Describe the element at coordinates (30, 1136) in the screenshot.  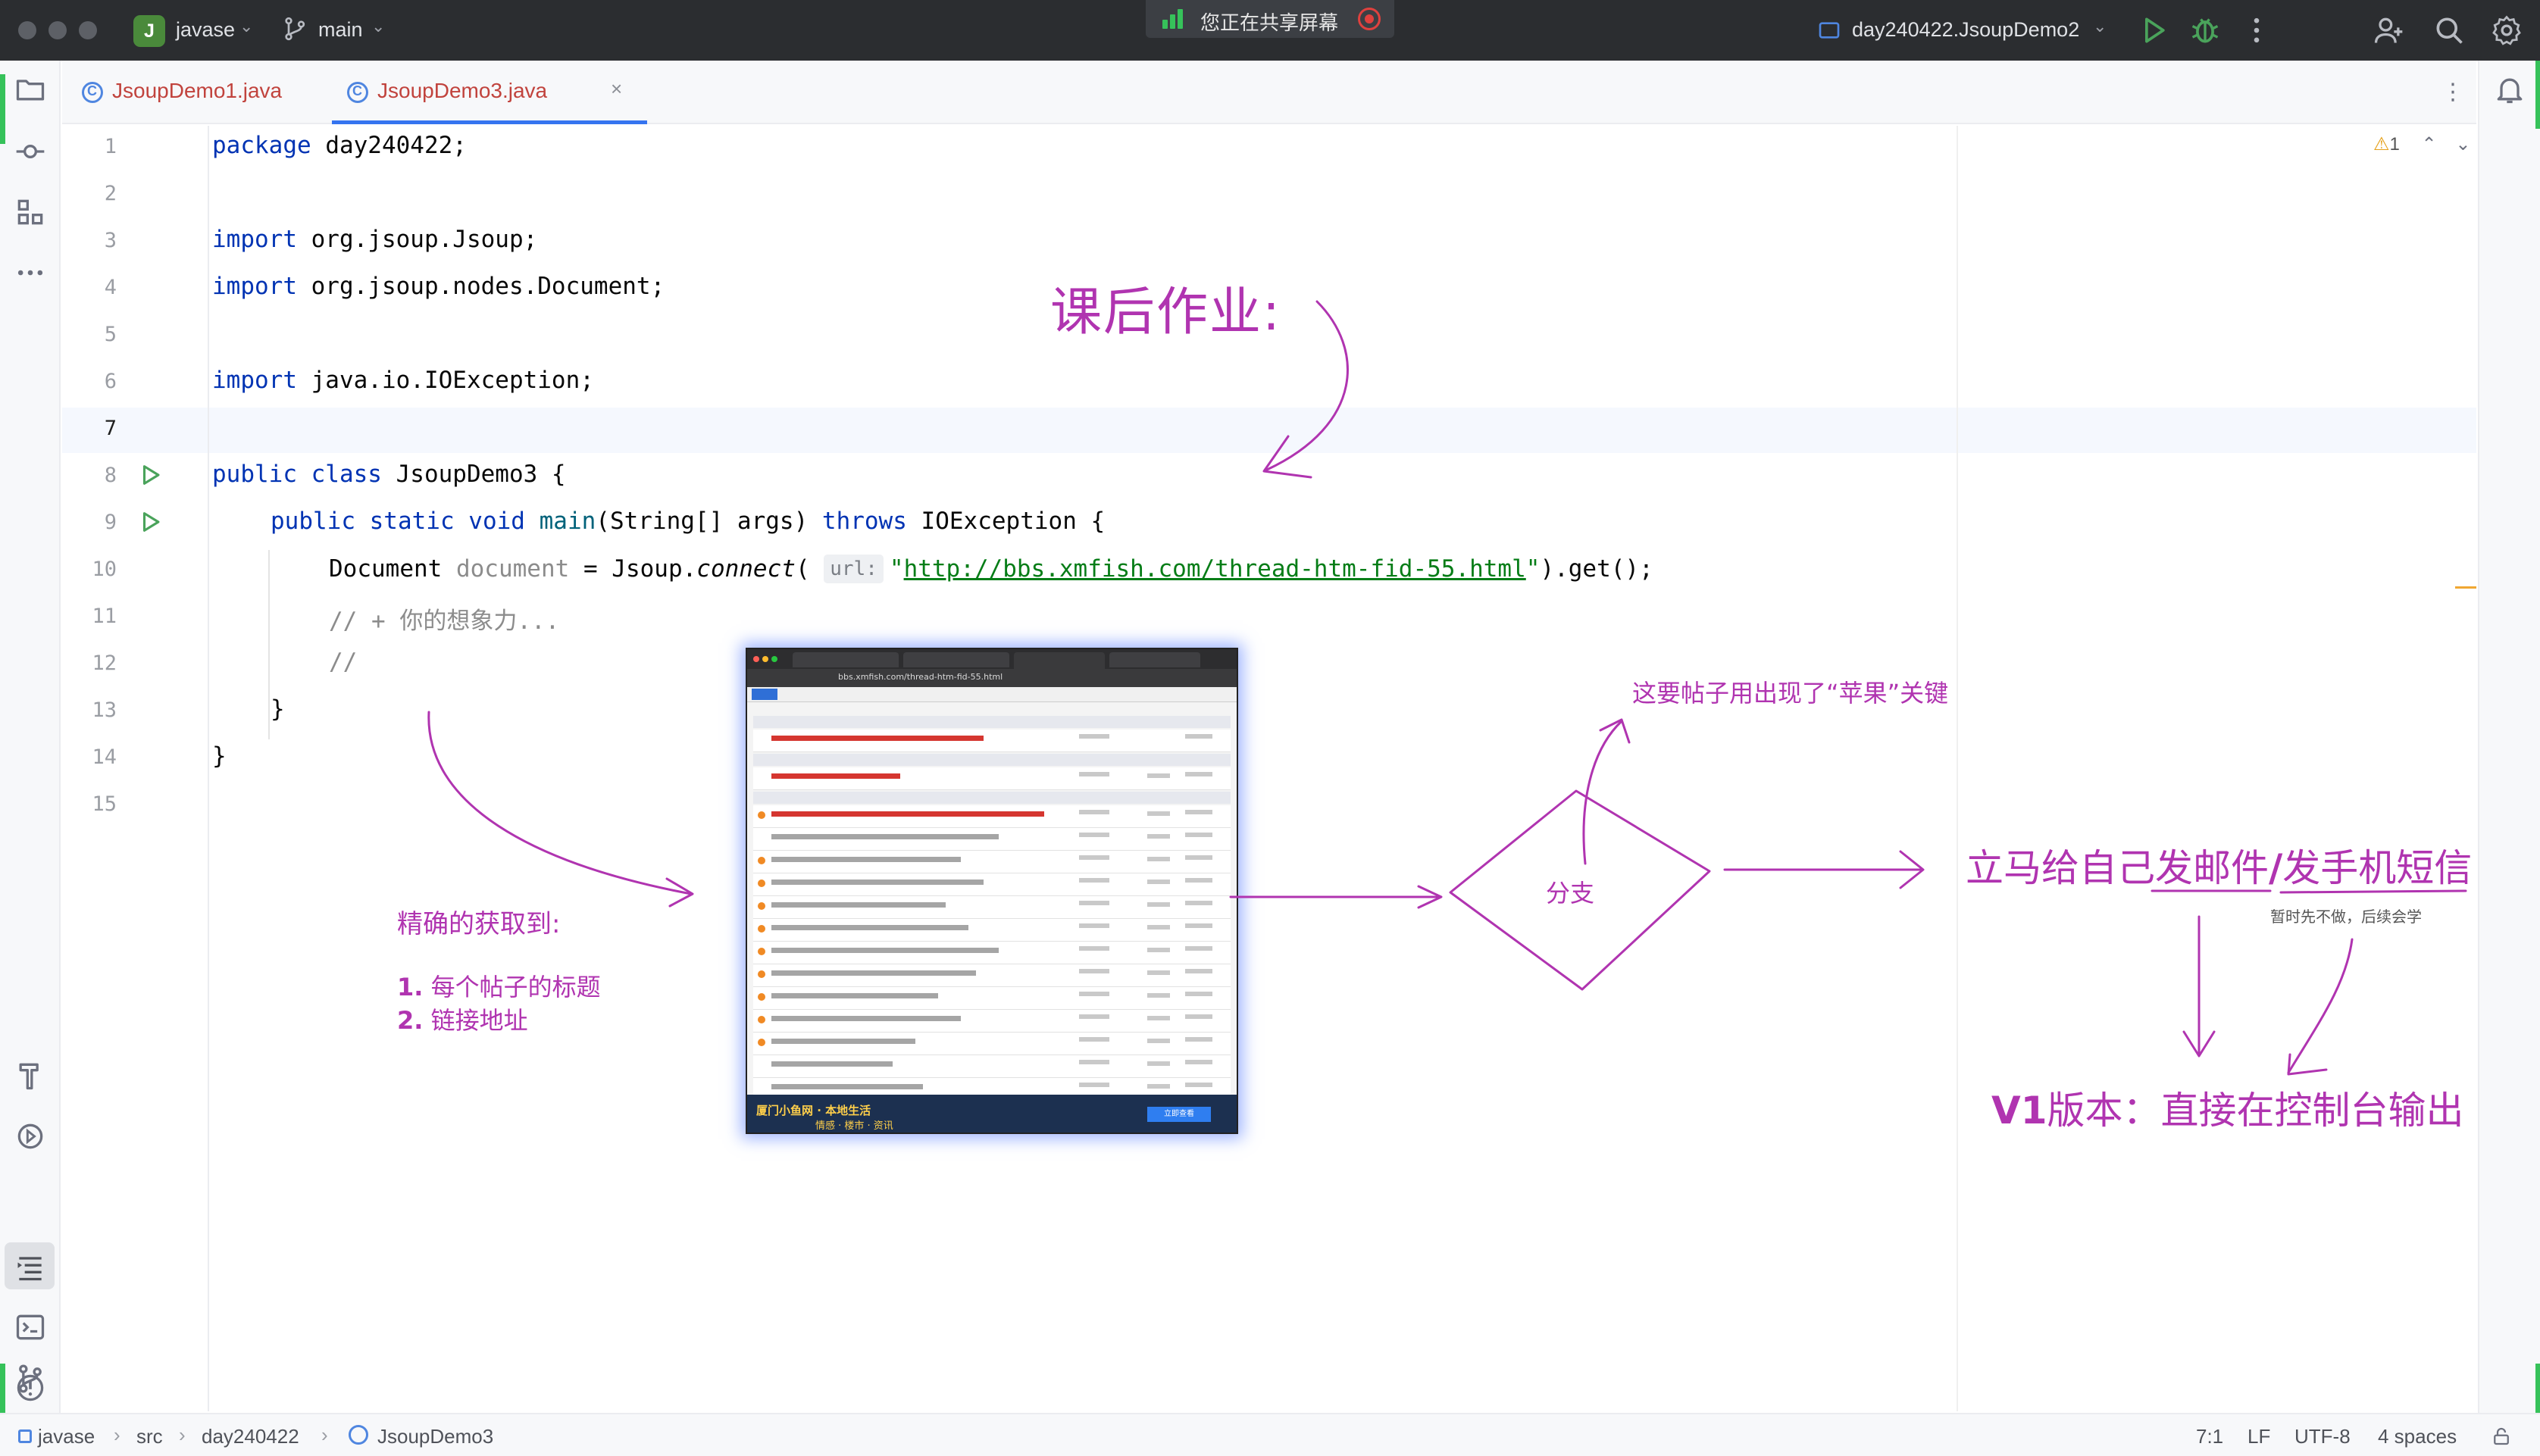
I see `services-icon` at that location.